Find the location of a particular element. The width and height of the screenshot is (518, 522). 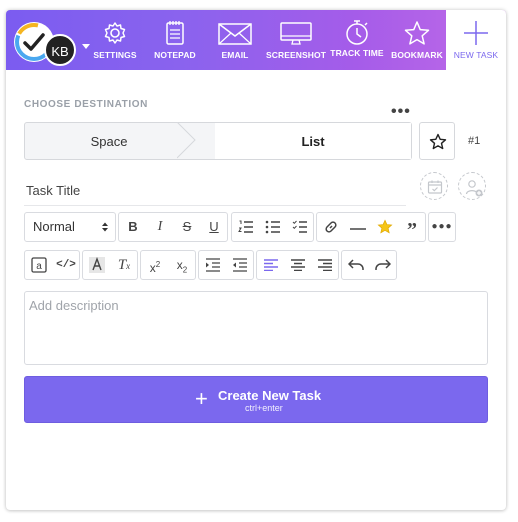

plus-icon is located at coordinates (476, 33).